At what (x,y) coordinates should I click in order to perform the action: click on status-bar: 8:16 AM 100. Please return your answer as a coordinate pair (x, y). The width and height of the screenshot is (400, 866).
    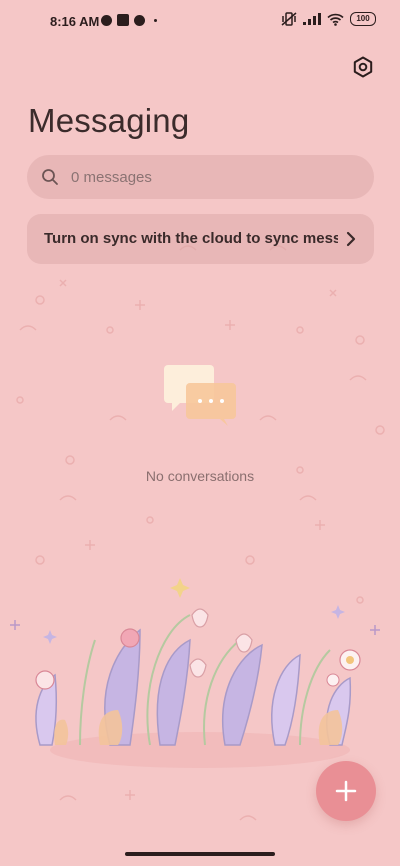
    Looking at the image, I should click on (200, 22).